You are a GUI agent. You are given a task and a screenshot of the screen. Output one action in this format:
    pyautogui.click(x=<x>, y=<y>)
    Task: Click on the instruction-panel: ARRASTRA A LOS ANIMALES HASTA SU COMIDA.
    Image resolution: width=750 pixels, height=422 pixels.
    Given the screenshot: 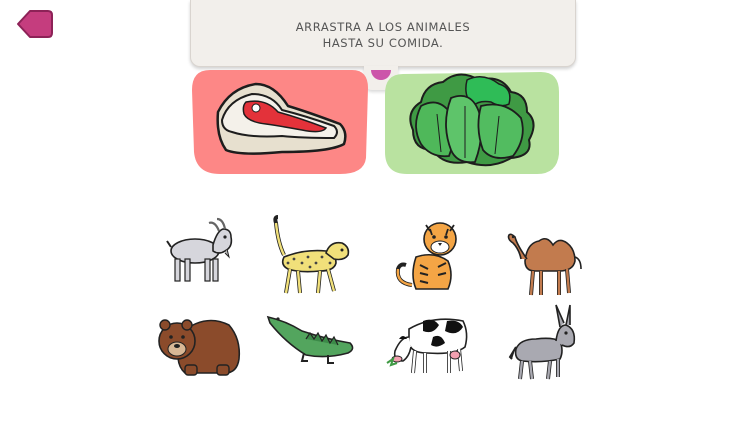 What is the action you would take?
    pyautogui.click(x=383, y=33)
    